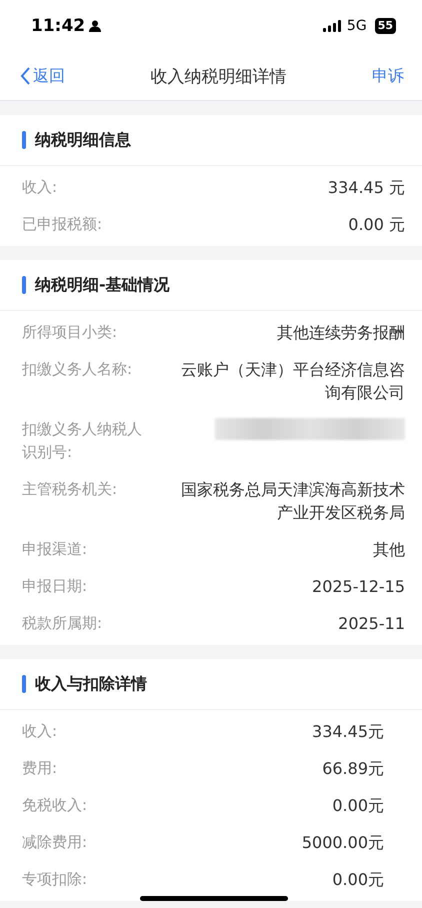 The image size is (422, 908). Describe the element at coordinates (55, 586) in the screenshot. I see `field-label: 申报日期:` at that location.